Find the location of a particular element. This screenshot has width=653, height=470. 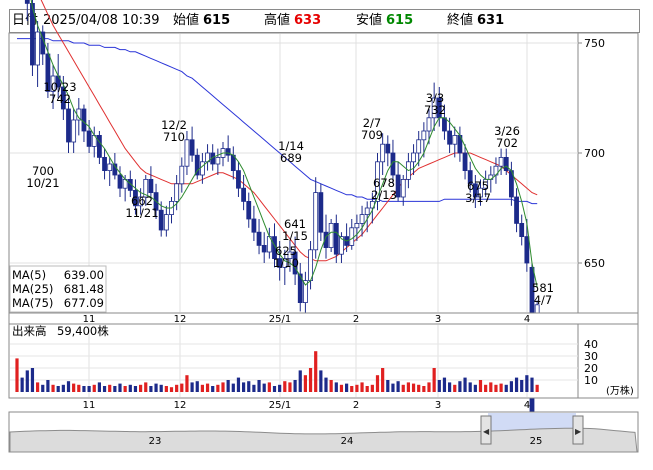

month-labels-bottom: 11 12 25/1 2 3 4 is located at coordinates (307, 405).